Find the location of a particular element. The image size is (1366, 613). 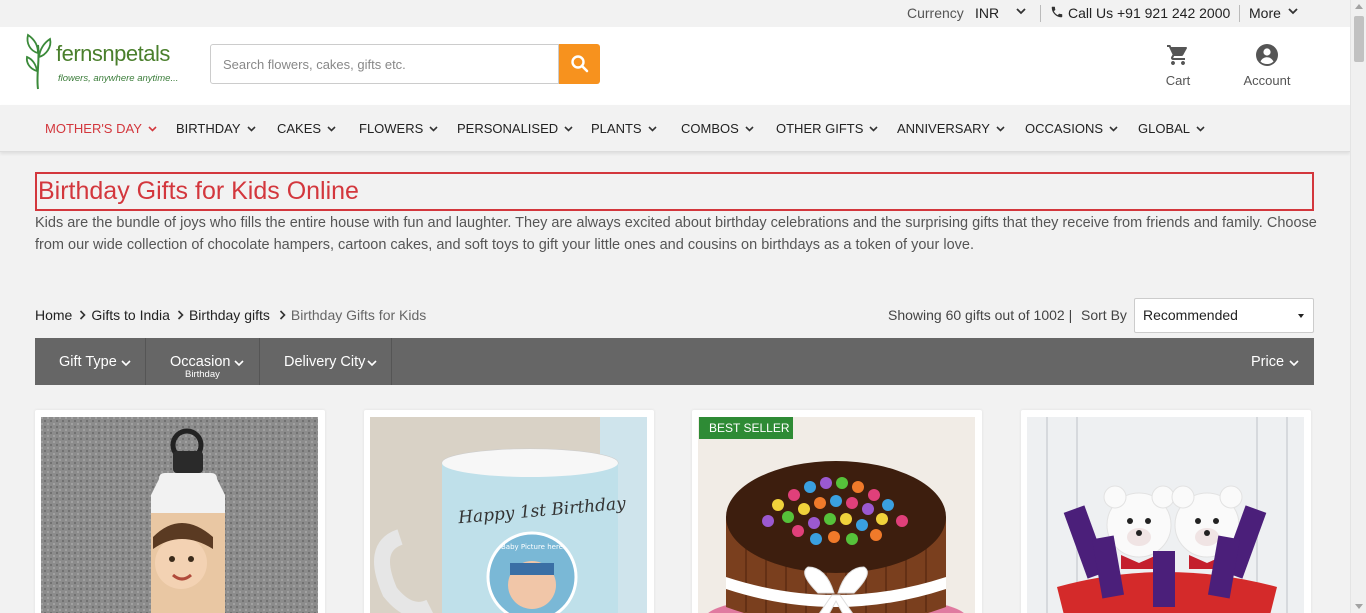

cart-button: Cart is located at coordinates (1178, 65).